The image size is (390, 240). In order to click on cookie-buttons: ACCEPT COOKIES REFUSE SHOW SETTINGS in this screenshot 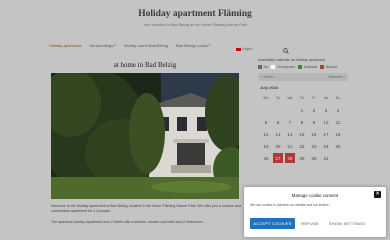, I will do `click(309, 223)`.